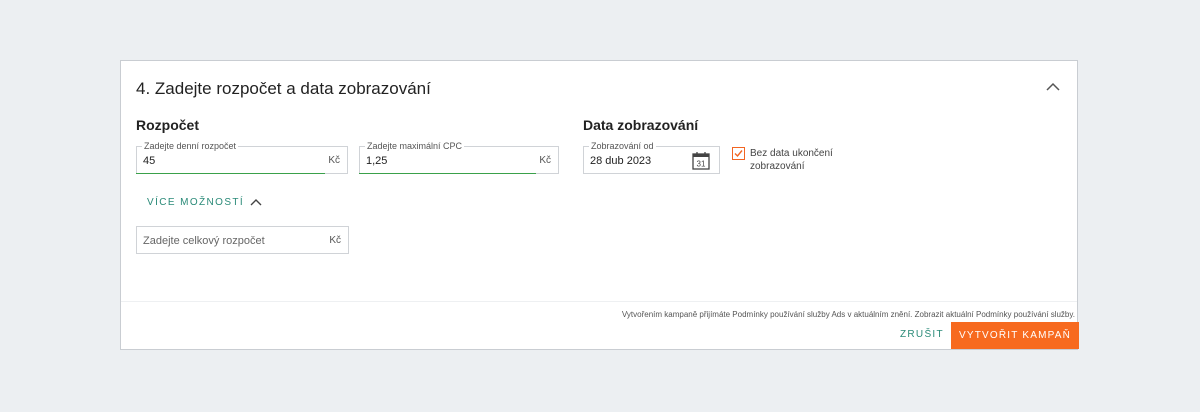  What do you see at coordinates (922, 334) in the screenshot?
I see `cancel-button: ZRUŠIT` at bounding box center [922, 334].